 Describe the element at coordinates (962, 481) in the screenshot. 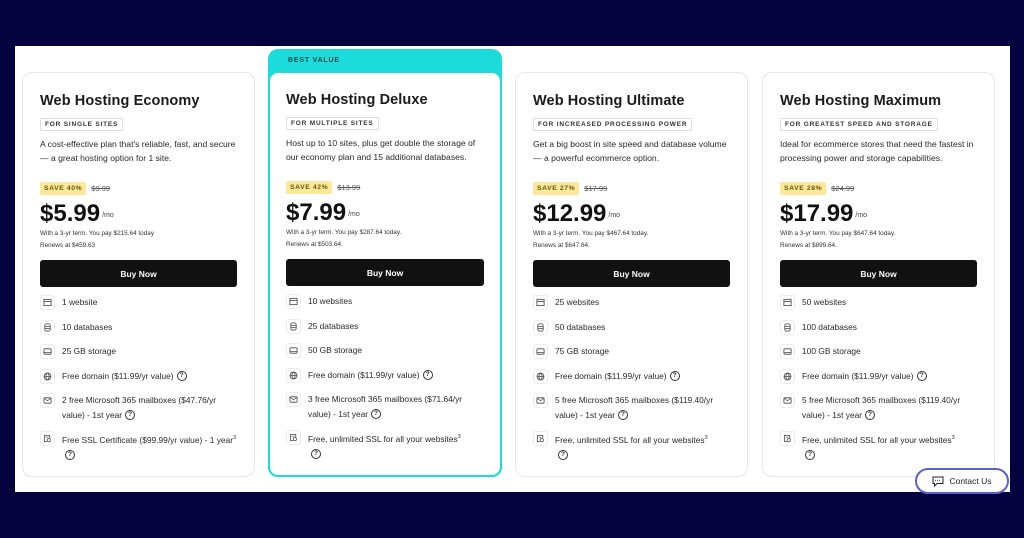

I see `contact-us-button: Contact Us` at that location.